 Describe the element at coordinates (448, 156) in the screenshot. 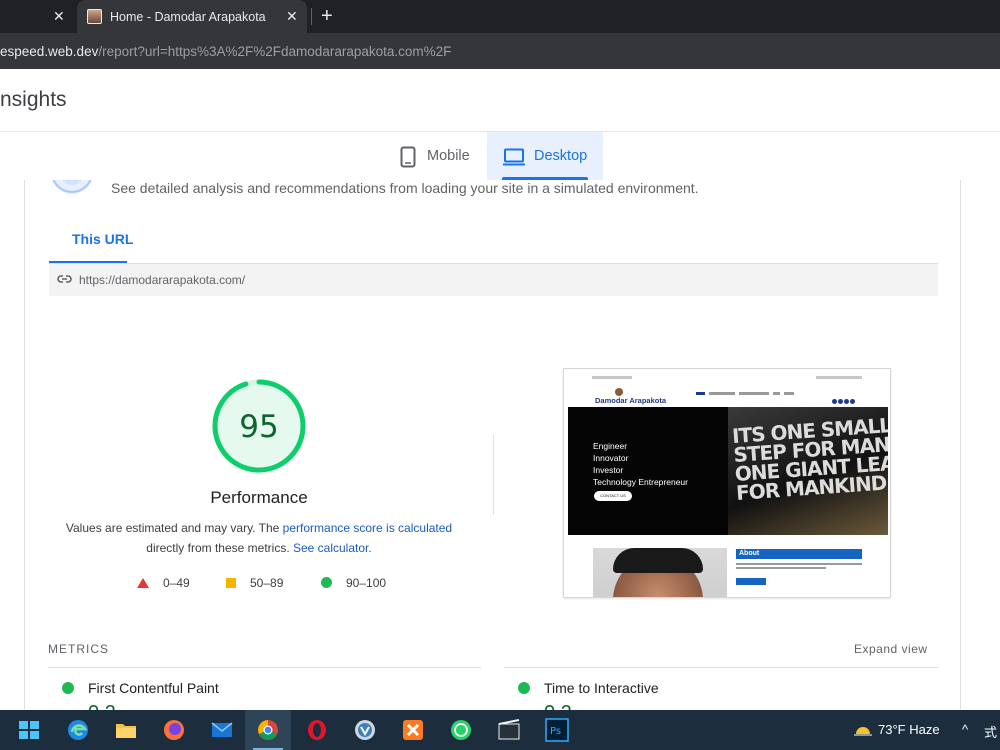

I see `tab-mobile-label: Mobile` at that location.